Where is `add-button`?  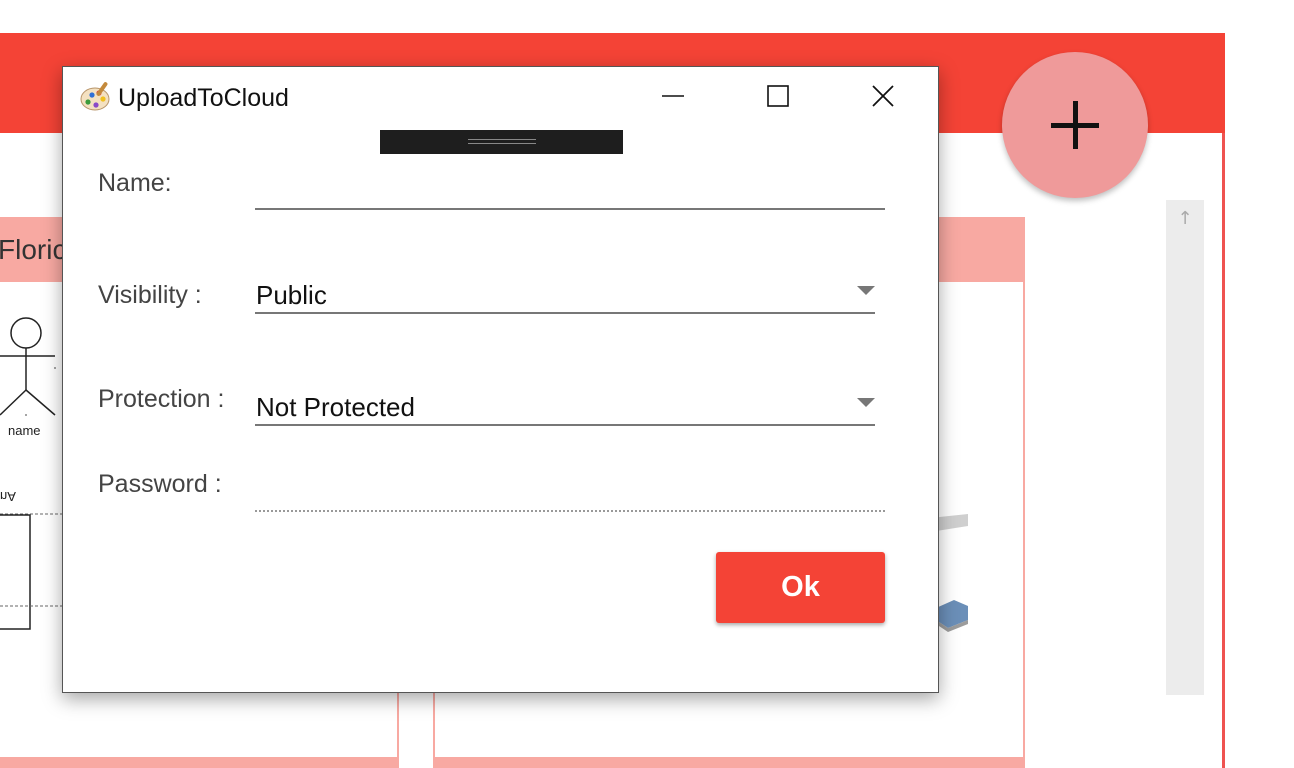
add-button is located at coordinates (1075, 125).